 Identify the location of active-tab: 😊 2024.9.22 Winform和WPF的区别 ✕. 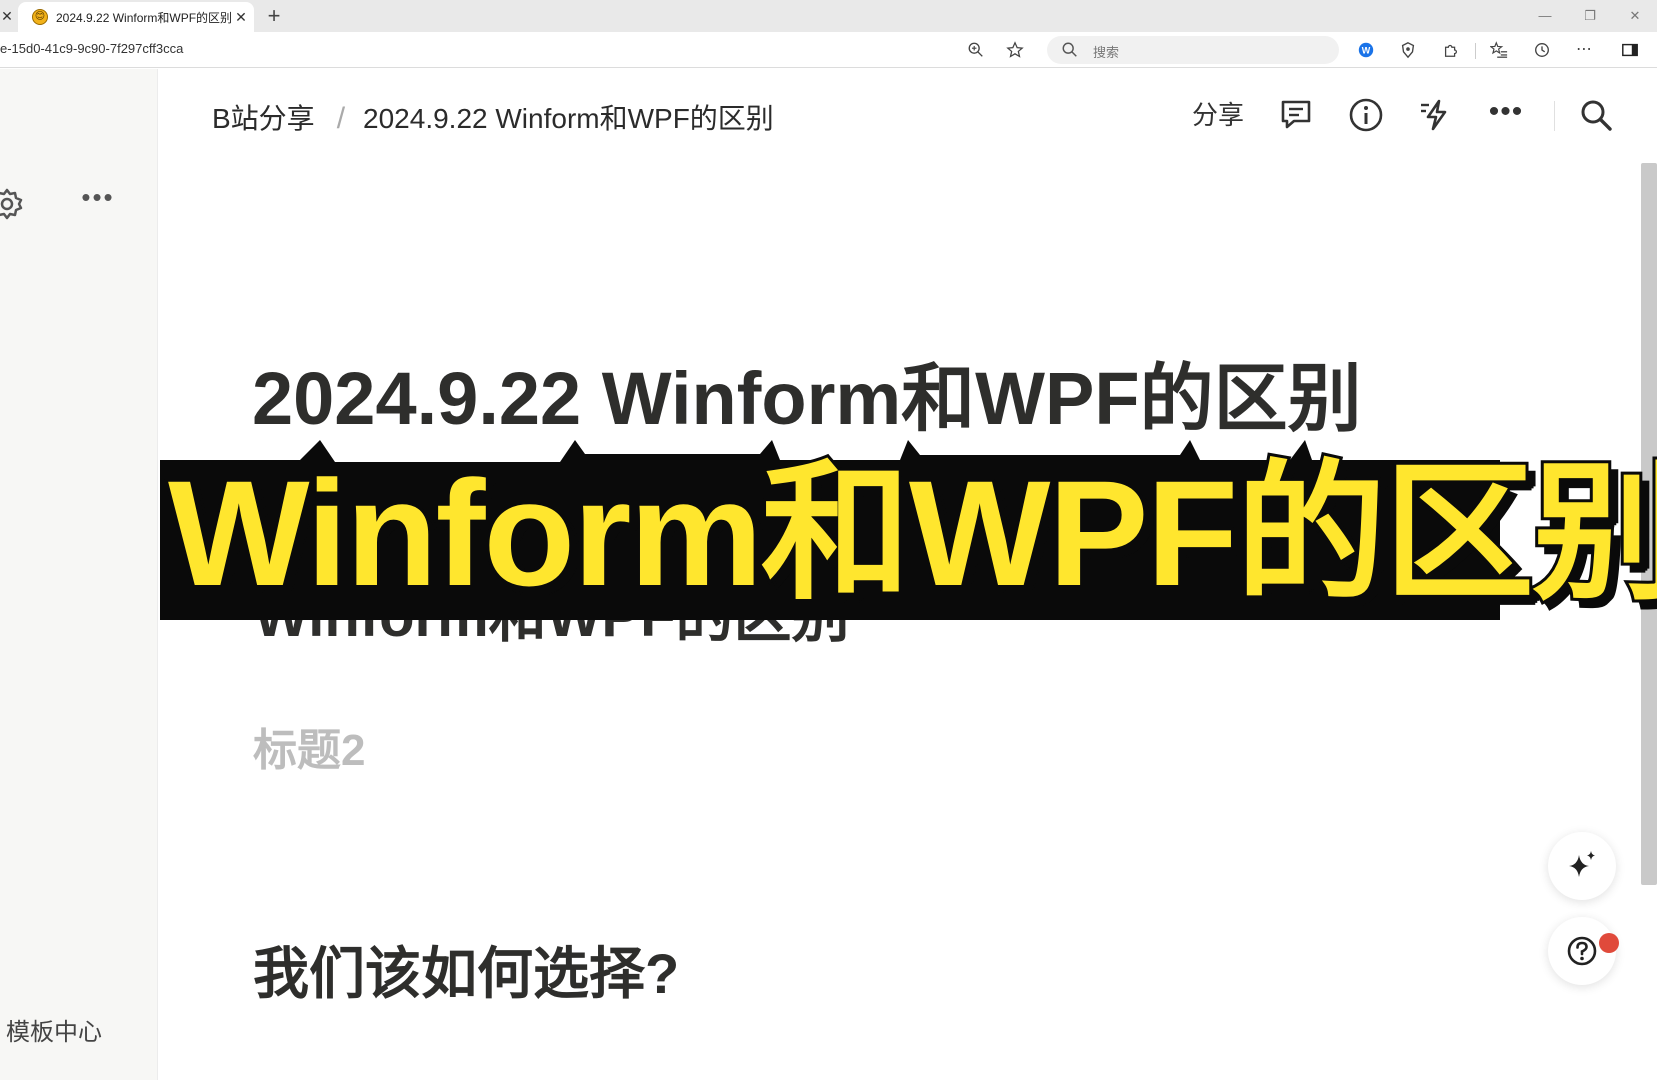
(136, 17).